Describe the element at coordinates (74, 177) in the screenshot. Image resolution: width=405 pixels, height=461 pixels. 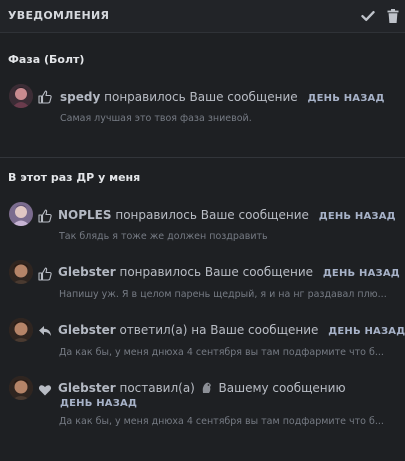
I see `section-title: В этот раз ДР у меня` at that location.